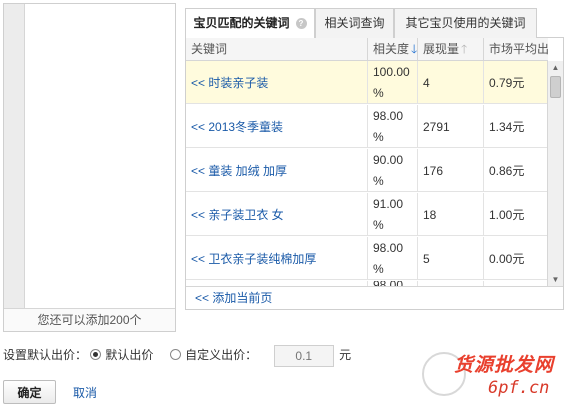 The image size is (567, 409). I want to click on column-keyword-label: 关键词, so click(209, 49).